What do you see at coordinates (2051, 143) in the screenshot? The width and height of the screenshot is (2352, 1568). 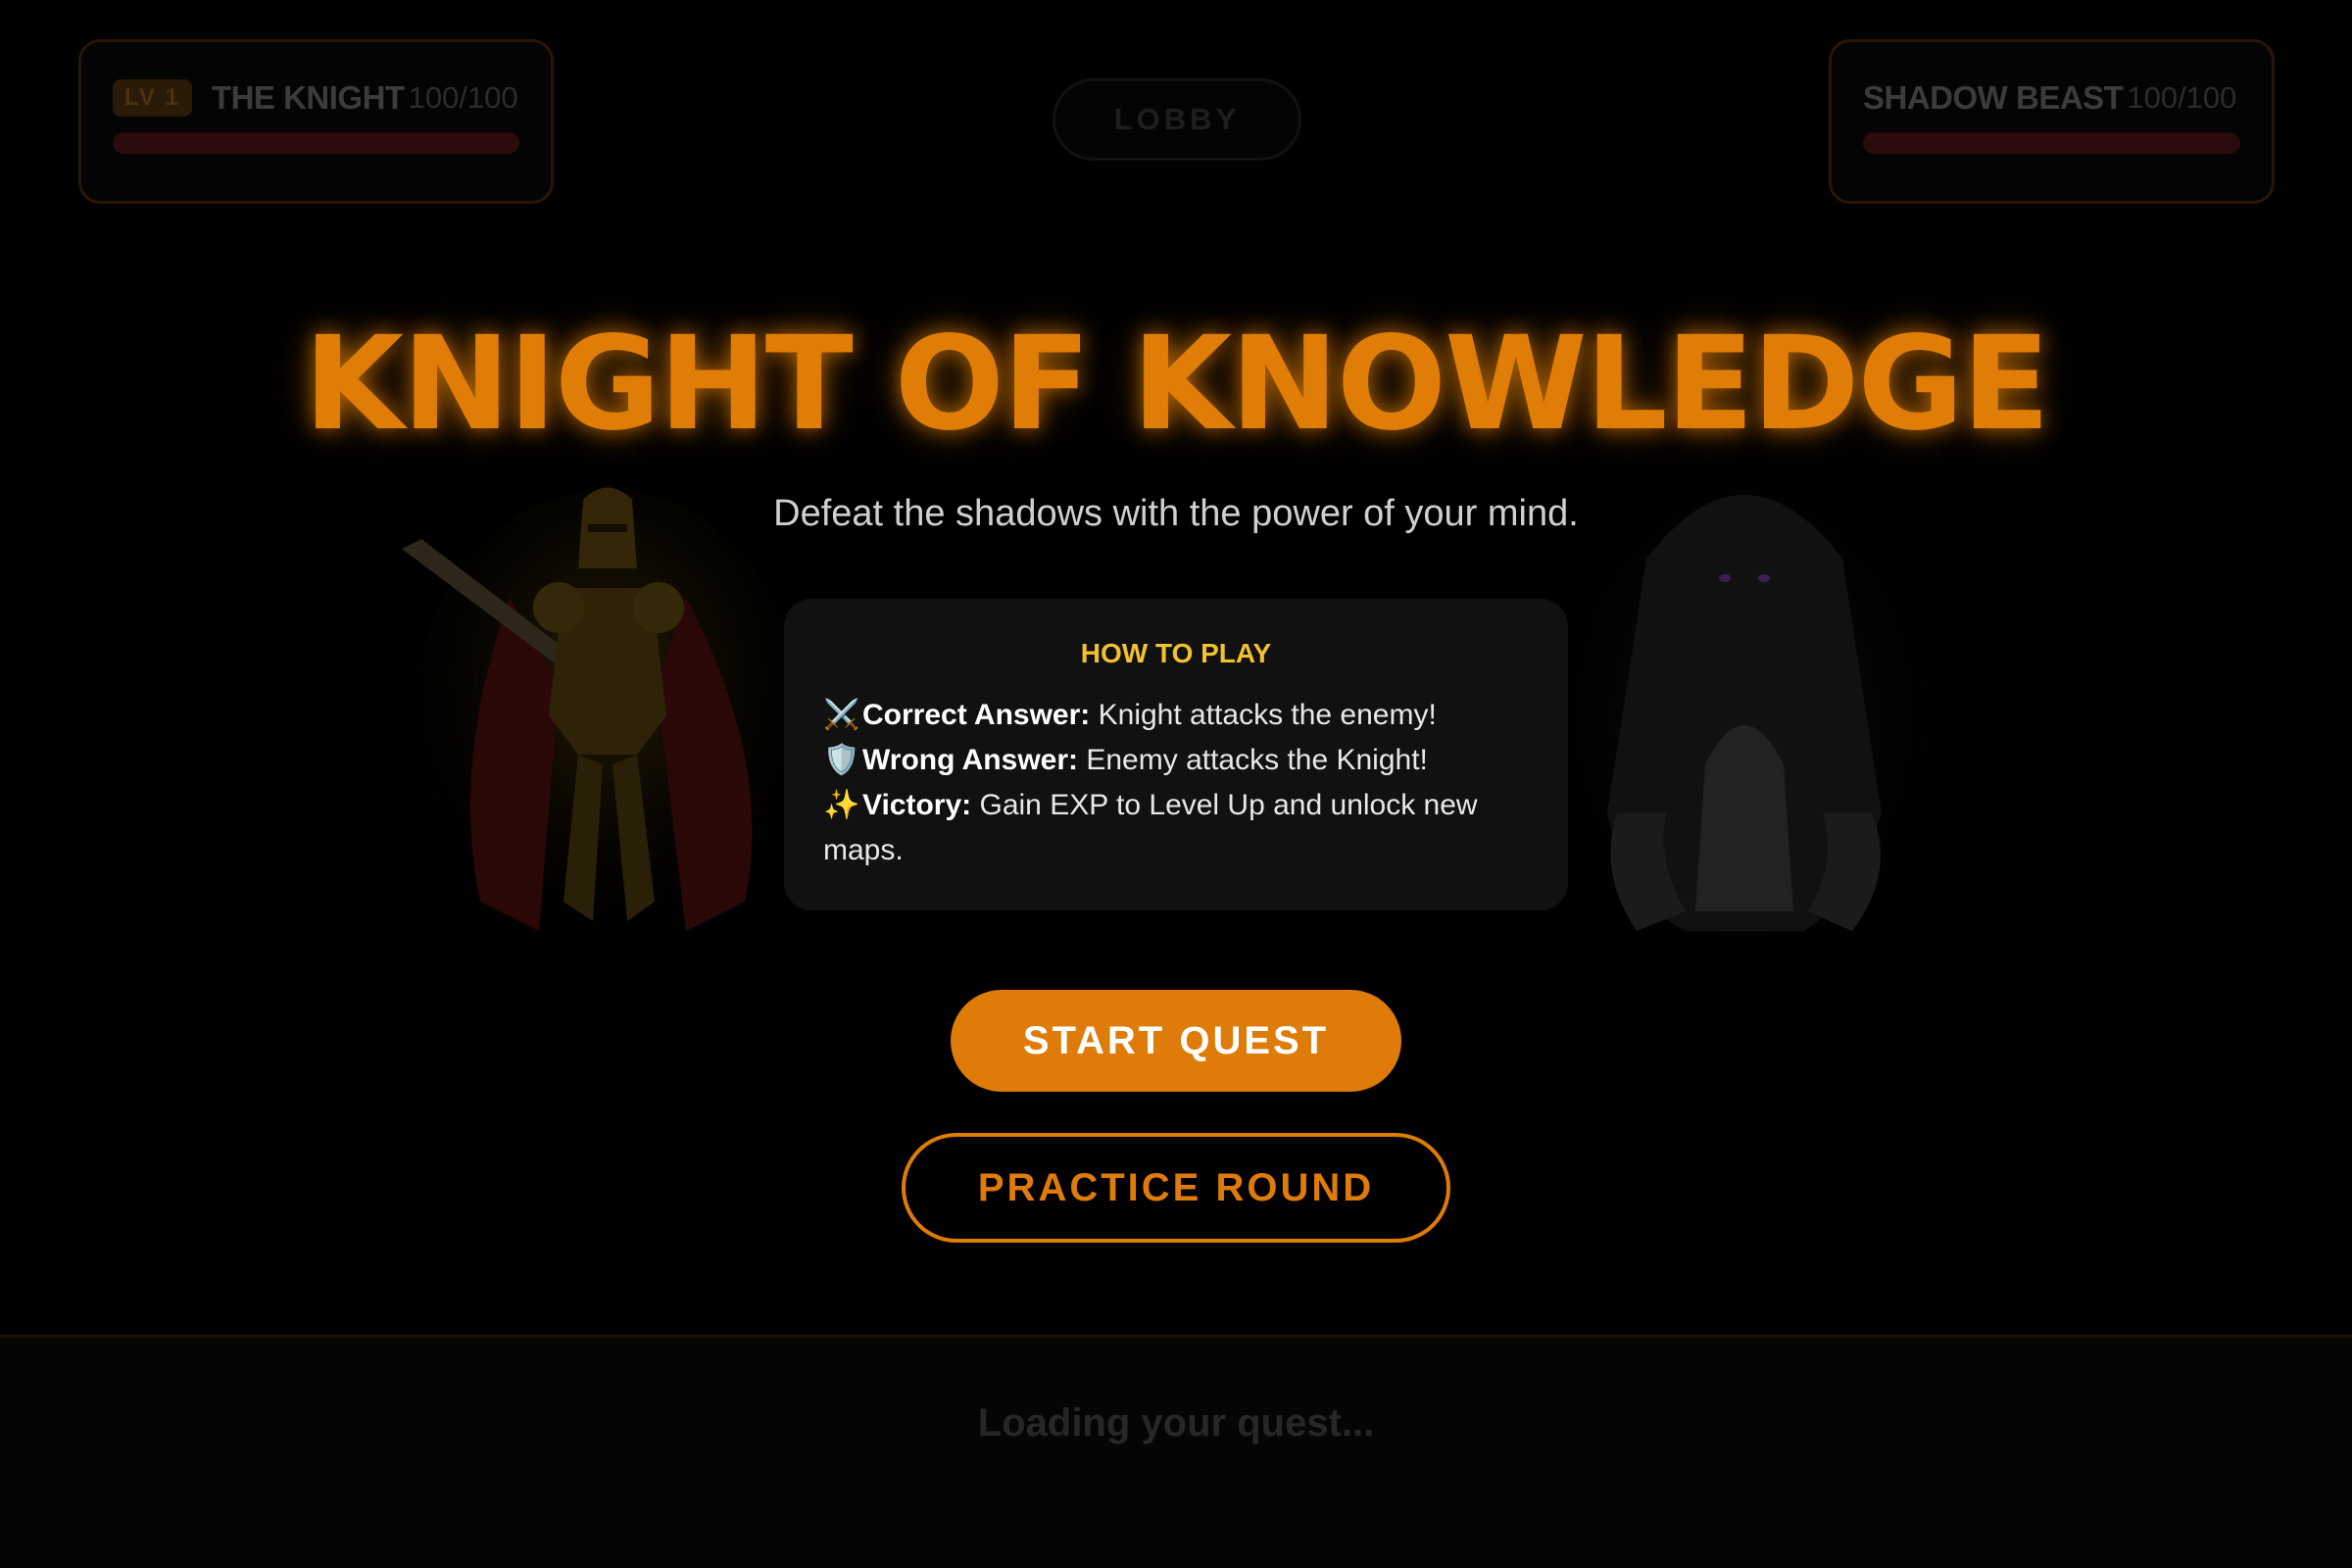 I see `enemy-hp-bar` at bounding box center [2051, 143].